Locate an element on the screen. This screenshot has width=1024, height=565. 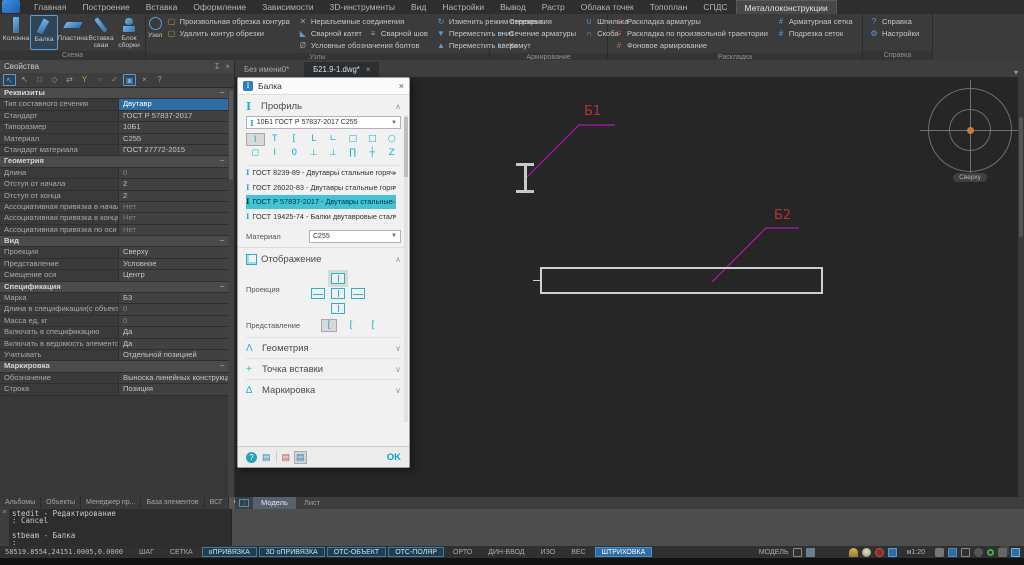
ok-button: OK is located at coordinates (394, 457).